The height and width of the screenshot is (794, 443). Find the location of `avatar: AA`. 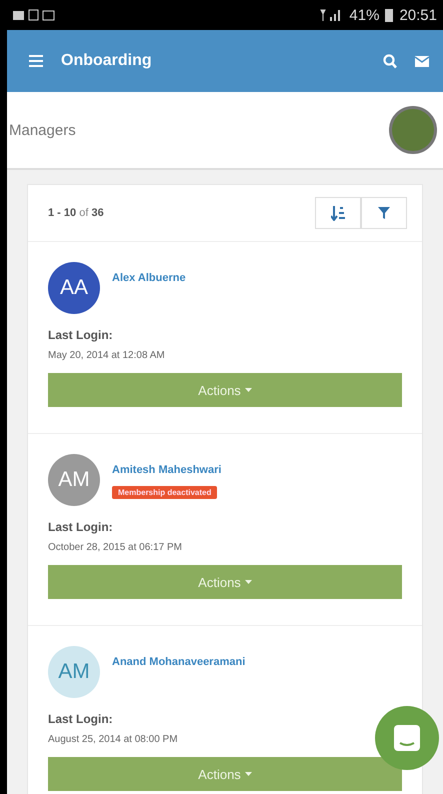

avatar: AA is located at coordinates (74, 288).